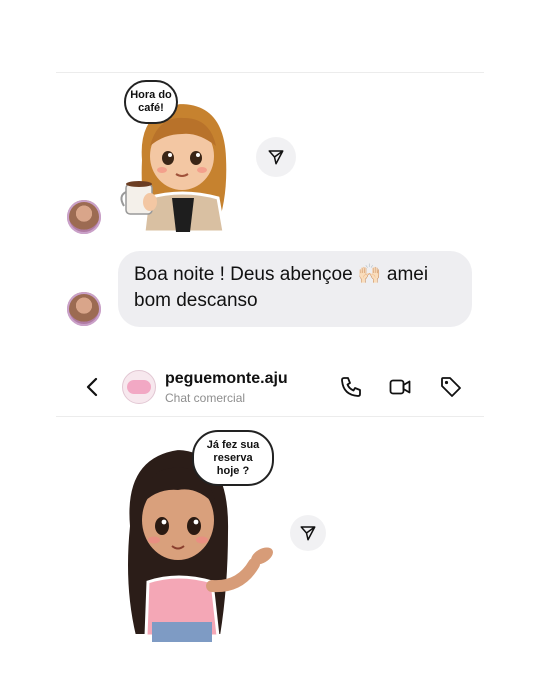 This screenshot has height=675, width=540. I want to click on video-call-button, so click(400, 387).